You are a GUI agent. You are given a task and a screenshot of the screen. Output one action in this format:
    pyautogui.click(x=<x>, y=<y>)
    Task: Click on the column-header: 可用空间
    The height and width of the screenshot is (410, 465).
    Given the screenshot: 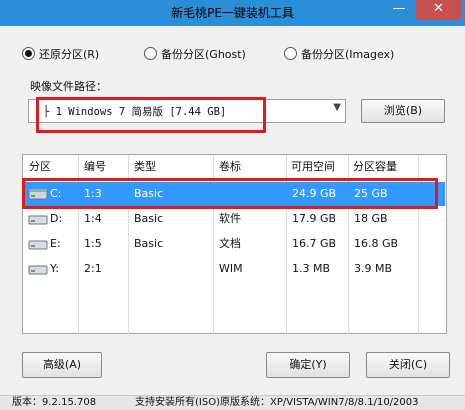 What is the action you would take?
    pyautogui.click(x=313, y=167)
    